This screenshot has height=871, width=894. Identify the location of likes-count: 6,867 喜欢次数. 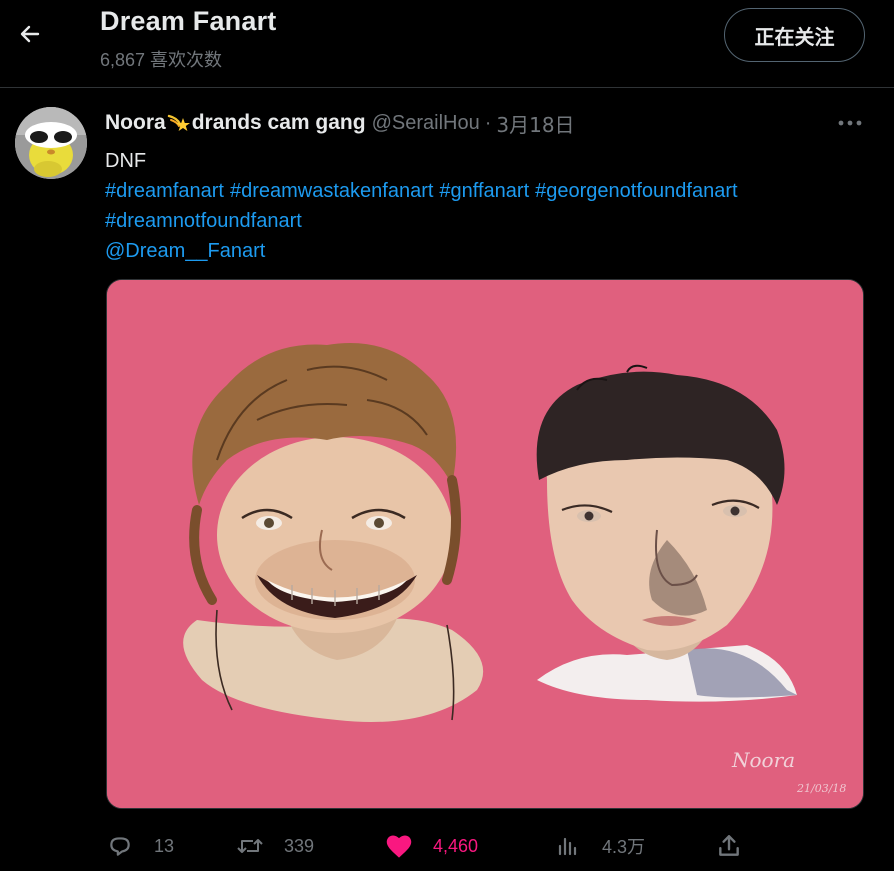
(161, 60).